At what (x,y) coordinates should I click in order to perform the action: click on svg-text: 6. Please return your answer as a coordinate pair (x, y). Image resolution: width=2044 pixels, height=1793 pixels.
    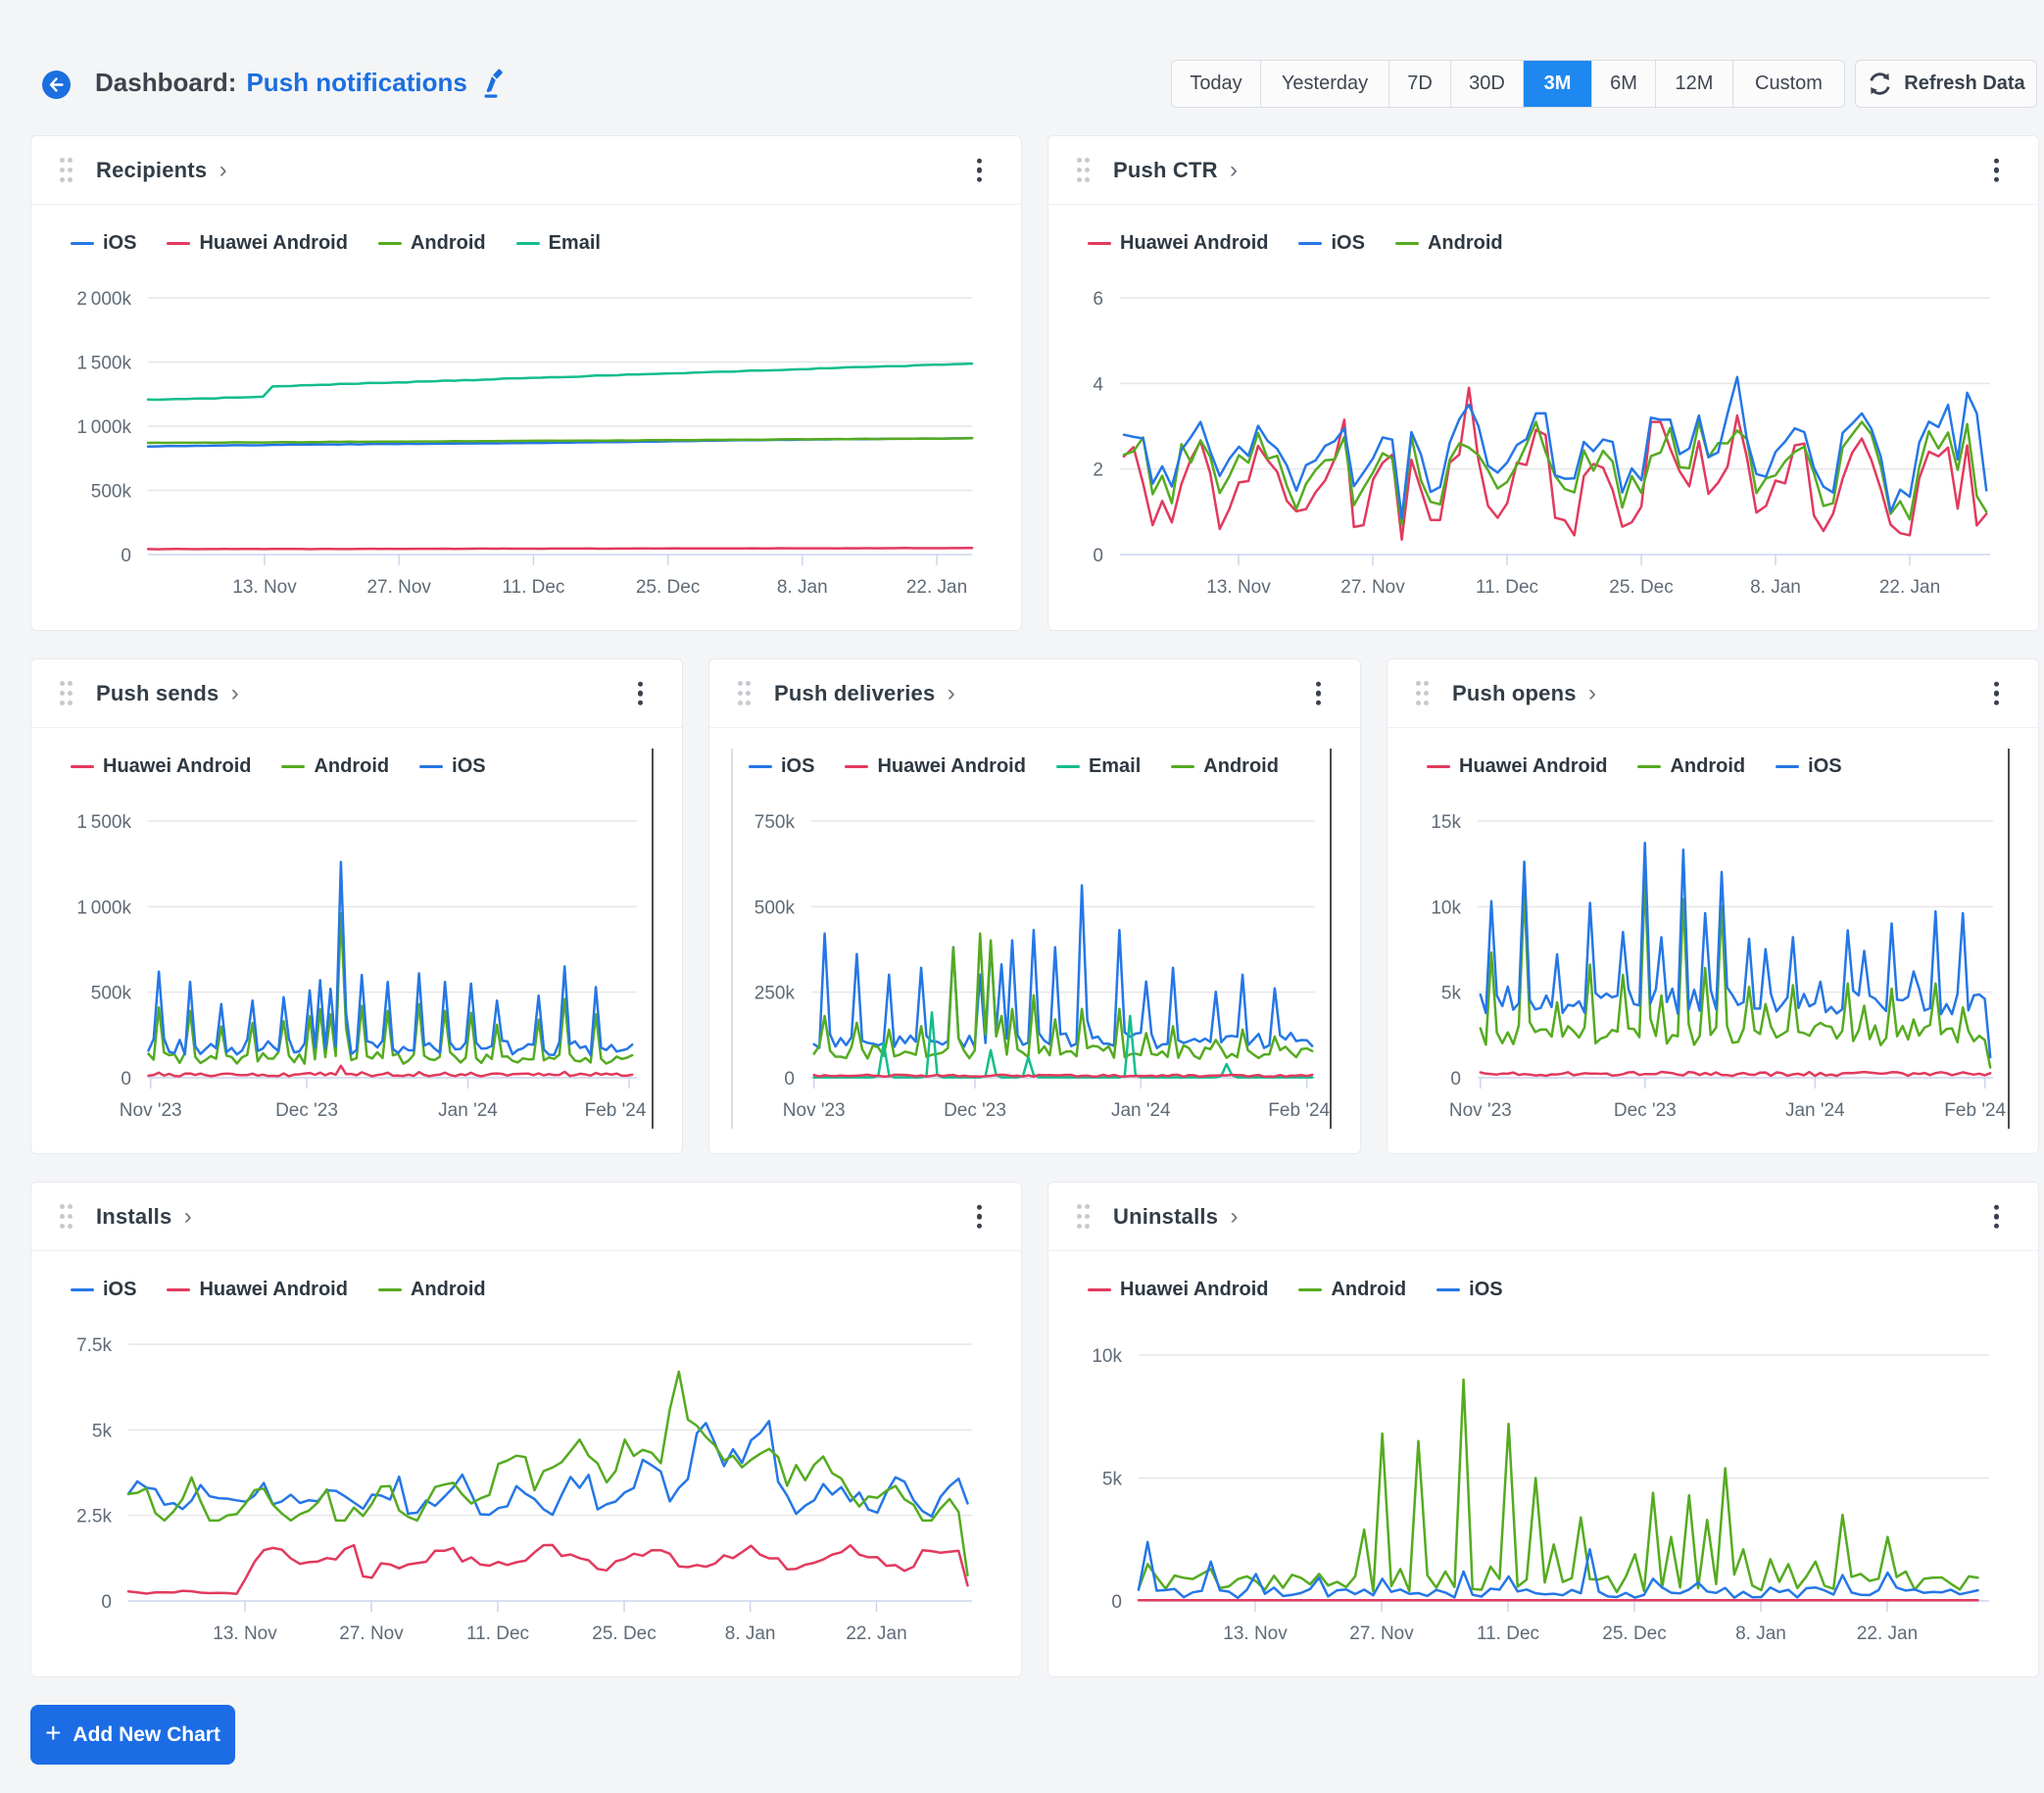
    Looking at the image, I should click on (1098, 300).